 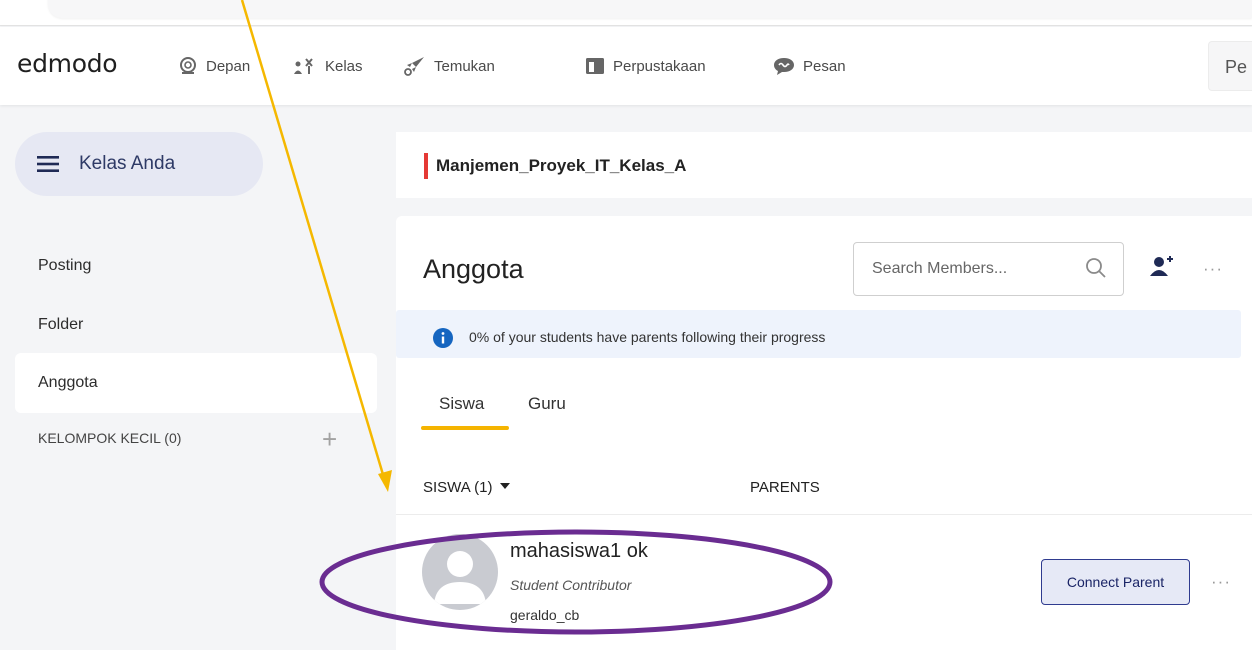 What do you see at coordinates (561, 166) in the screenshot?
I see `class-title: Manjemen_Proyek_IT_Kelas_A` at bounding box center [561, 166].